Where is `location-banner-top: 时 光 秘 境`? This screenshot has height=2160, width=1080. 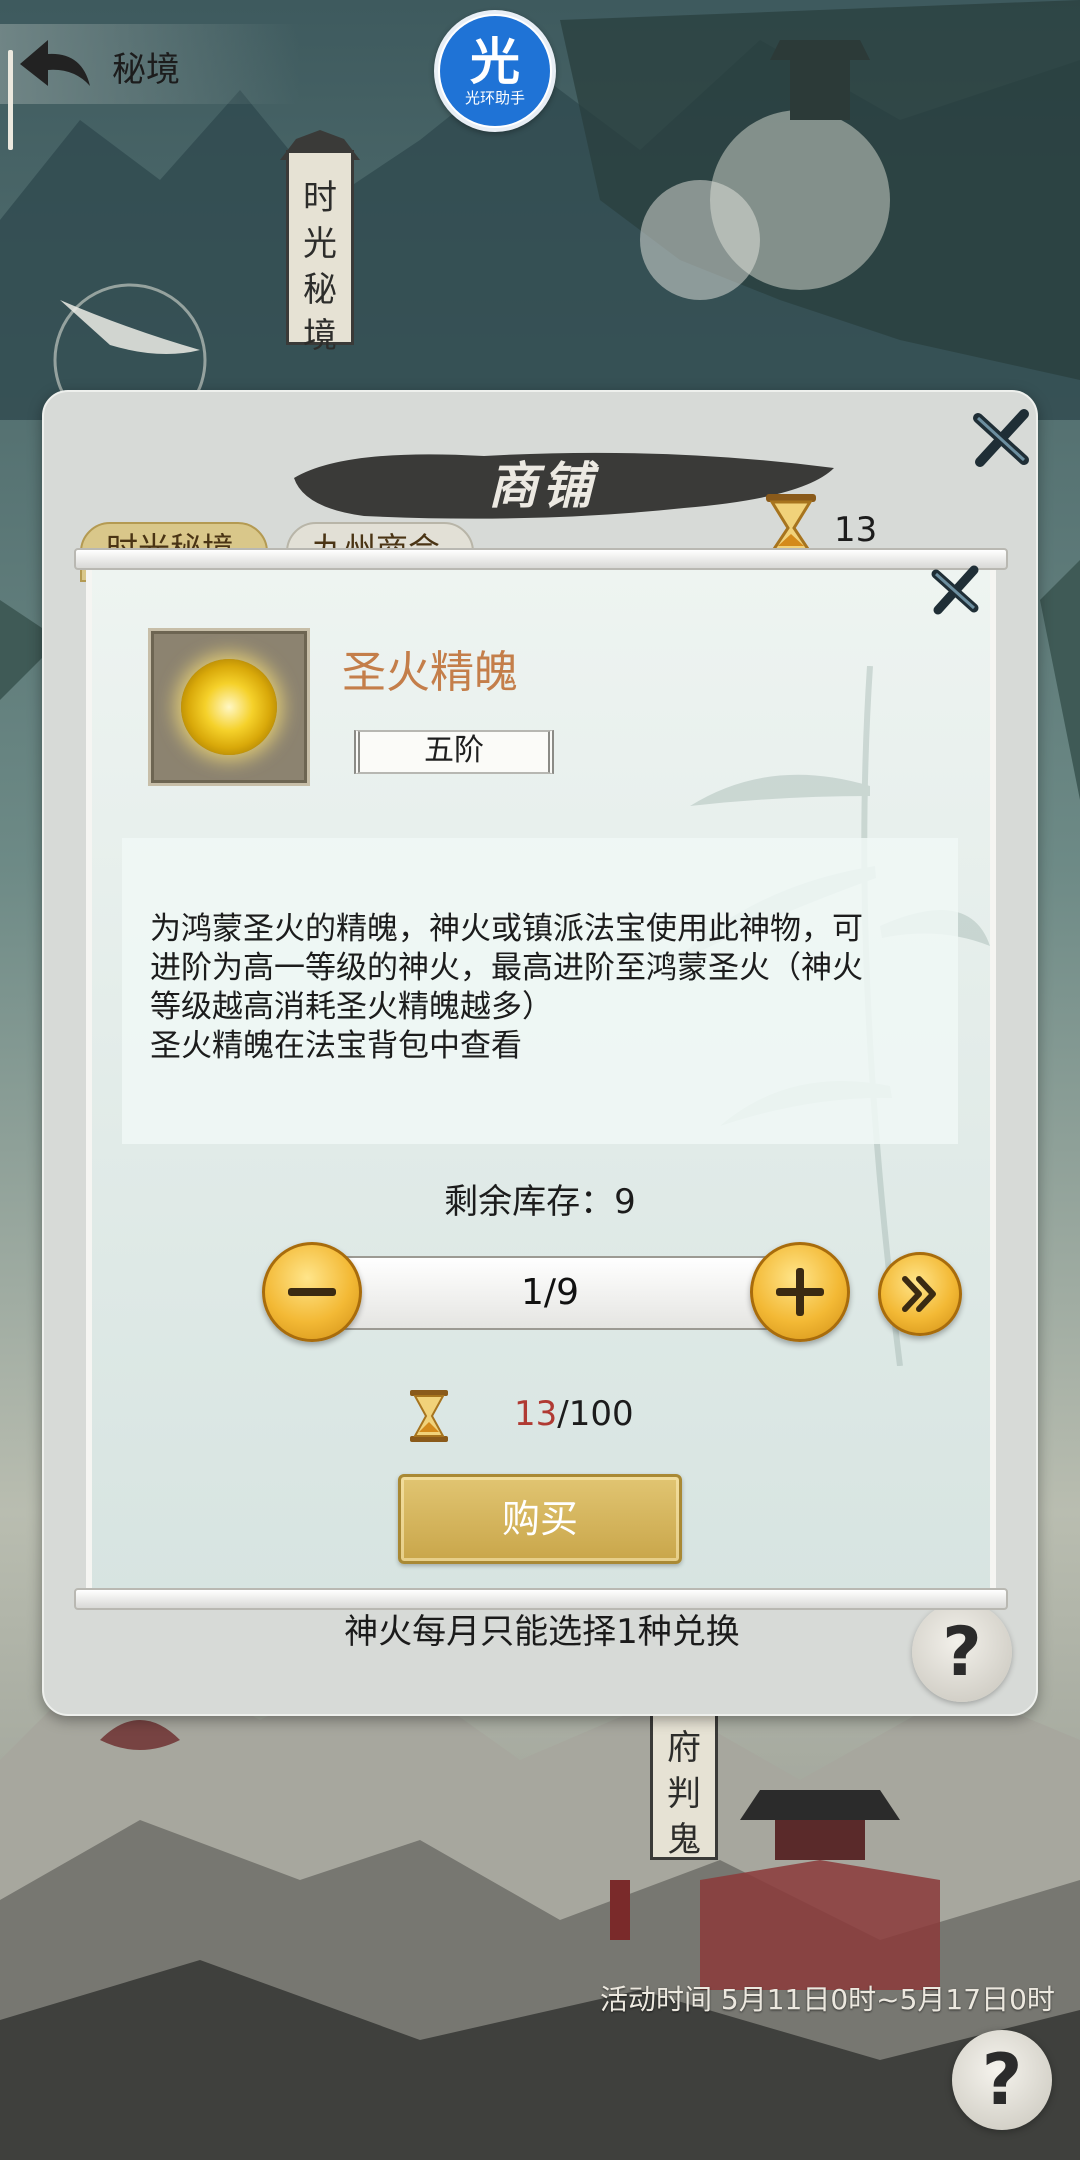 location-banner-top: 时 光 秘 境 is located at coordinates (320, 253).